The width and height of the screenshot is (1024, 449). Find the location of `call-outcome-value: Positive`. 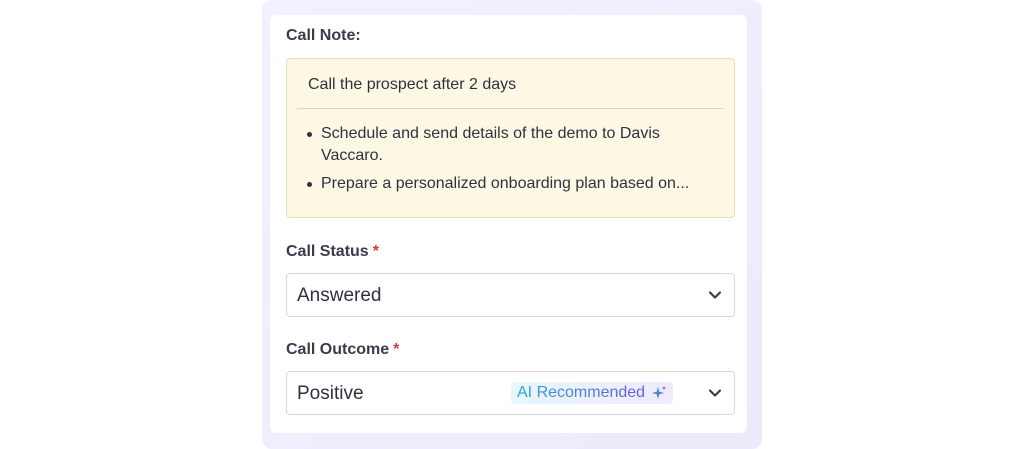

call-outcome-value: Positive is located at coordinates (330, 393).